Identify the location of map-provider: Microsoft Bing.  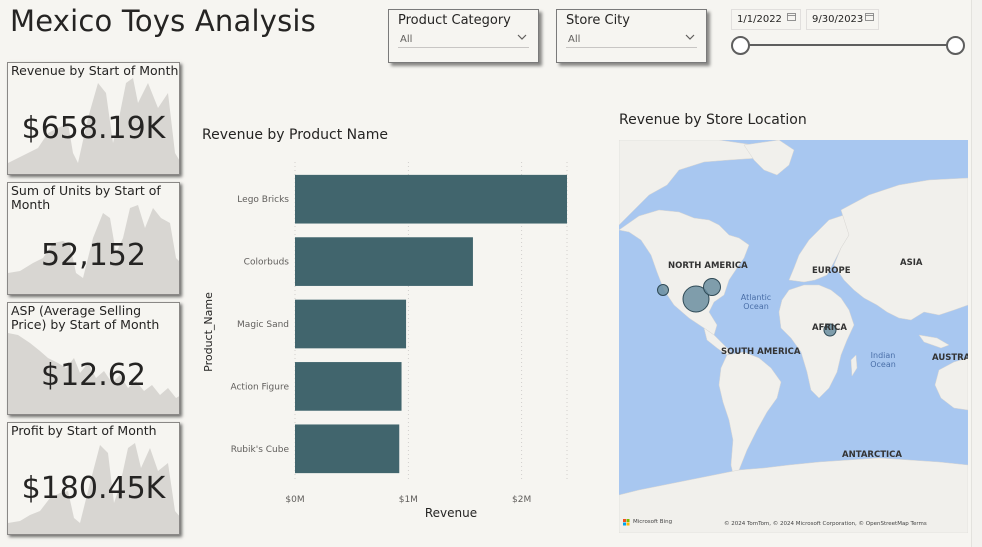
(653, 522).